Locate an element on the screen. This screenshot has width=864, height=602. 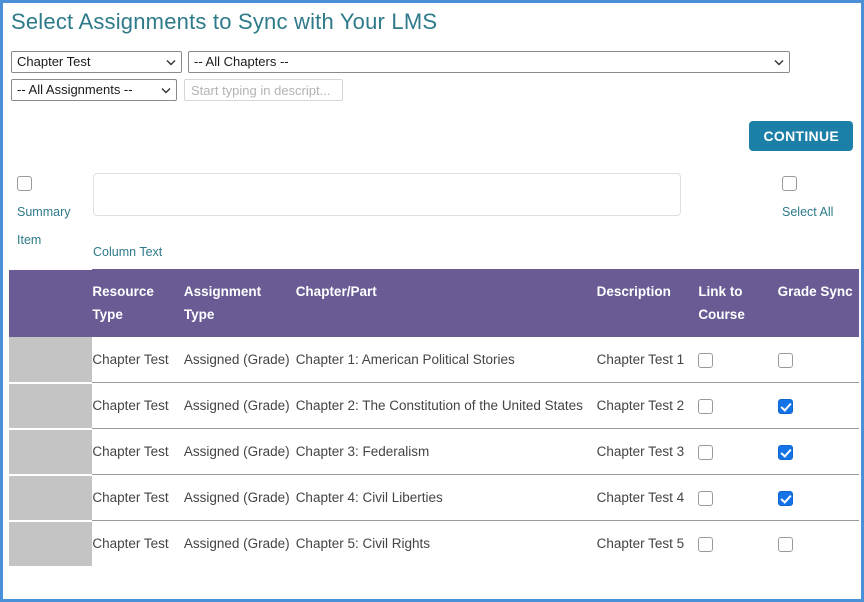
resource-type-select: Chapter Test is located at coordinates (96, 62).